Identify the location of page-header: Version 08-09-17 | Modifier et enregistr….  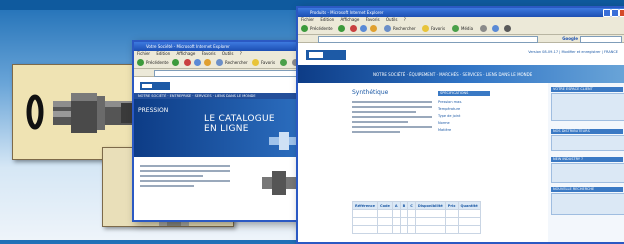
(461, 55).